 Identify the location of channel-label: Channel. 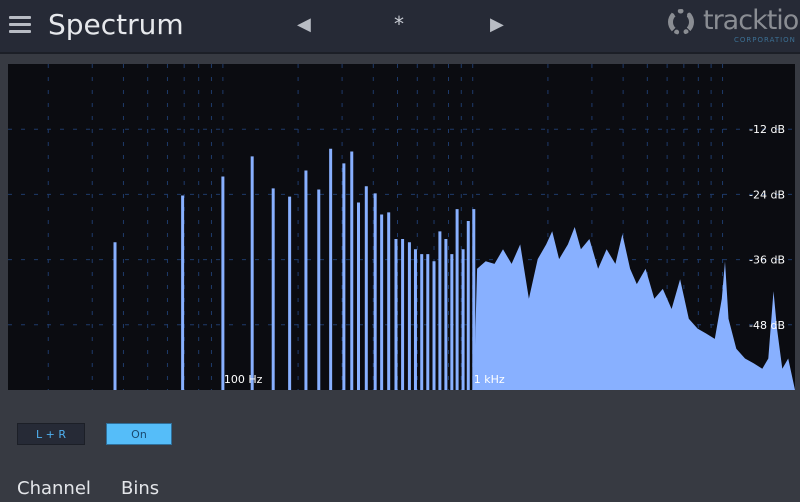
(54, 488).